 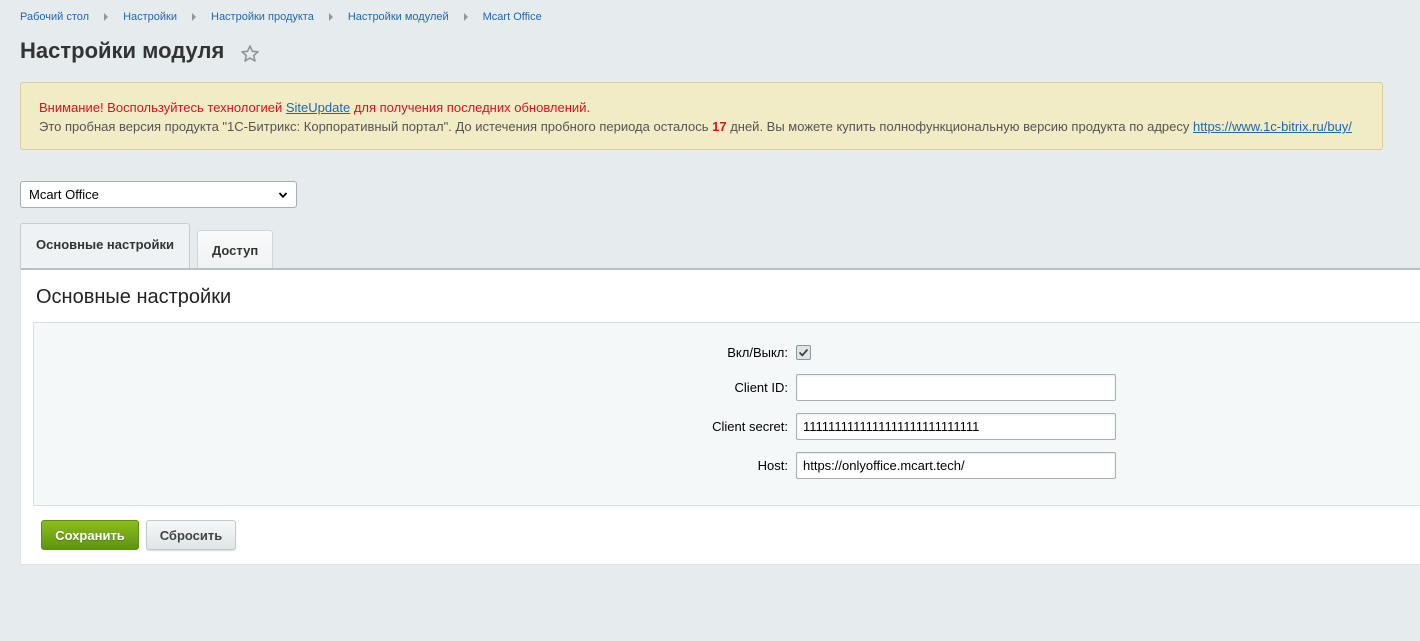 I want to click on module-select-value: Mcart Office, so click(x=64, y=194).